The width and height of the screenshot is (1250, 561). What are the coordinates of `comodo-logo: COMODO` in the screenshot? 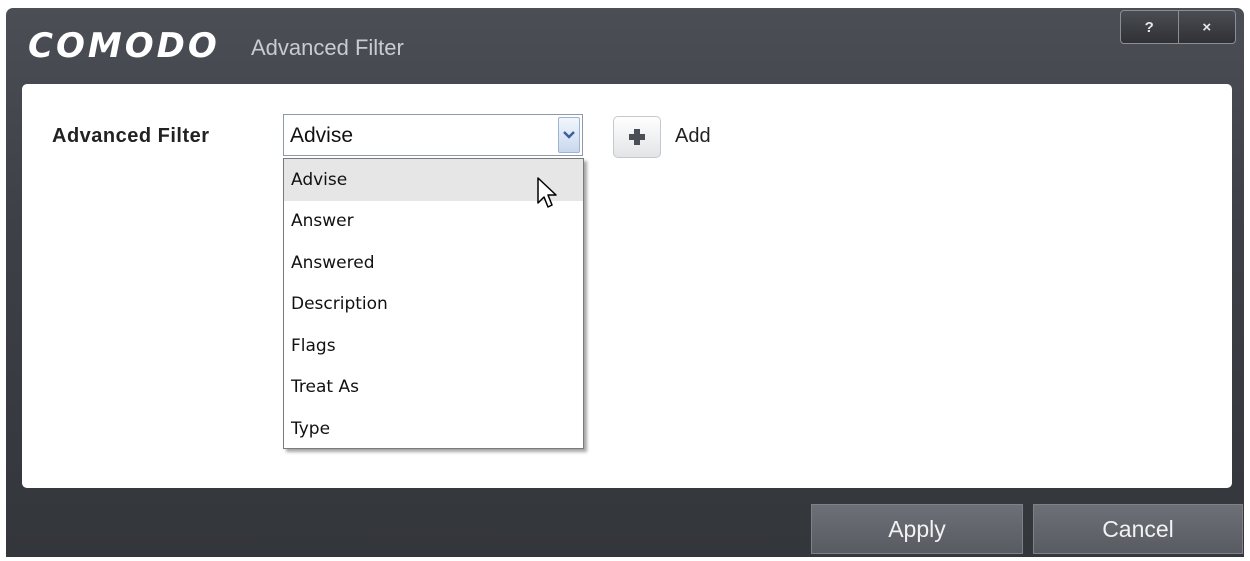 It's located at (124, 46).